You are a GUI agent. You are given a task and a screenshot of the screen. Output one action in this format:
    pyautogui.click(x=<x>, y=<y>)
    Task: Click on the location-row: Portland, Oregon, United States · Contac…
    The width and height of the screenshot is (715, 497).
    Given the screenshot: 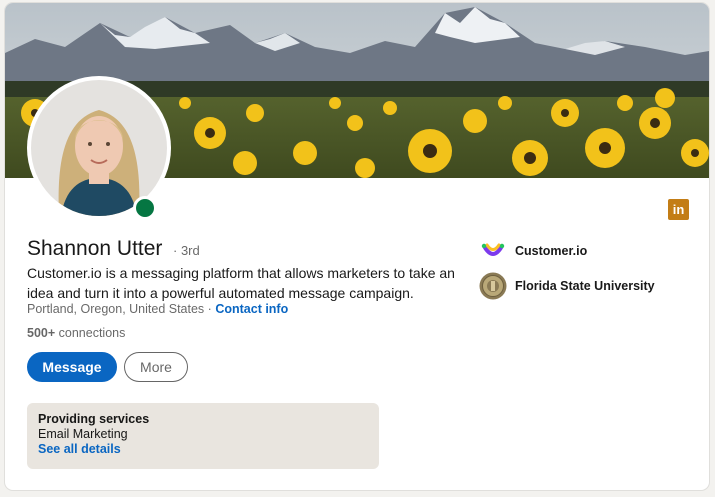 What is the action you would take?
    pyautogui.click(x=157, y=309)
    